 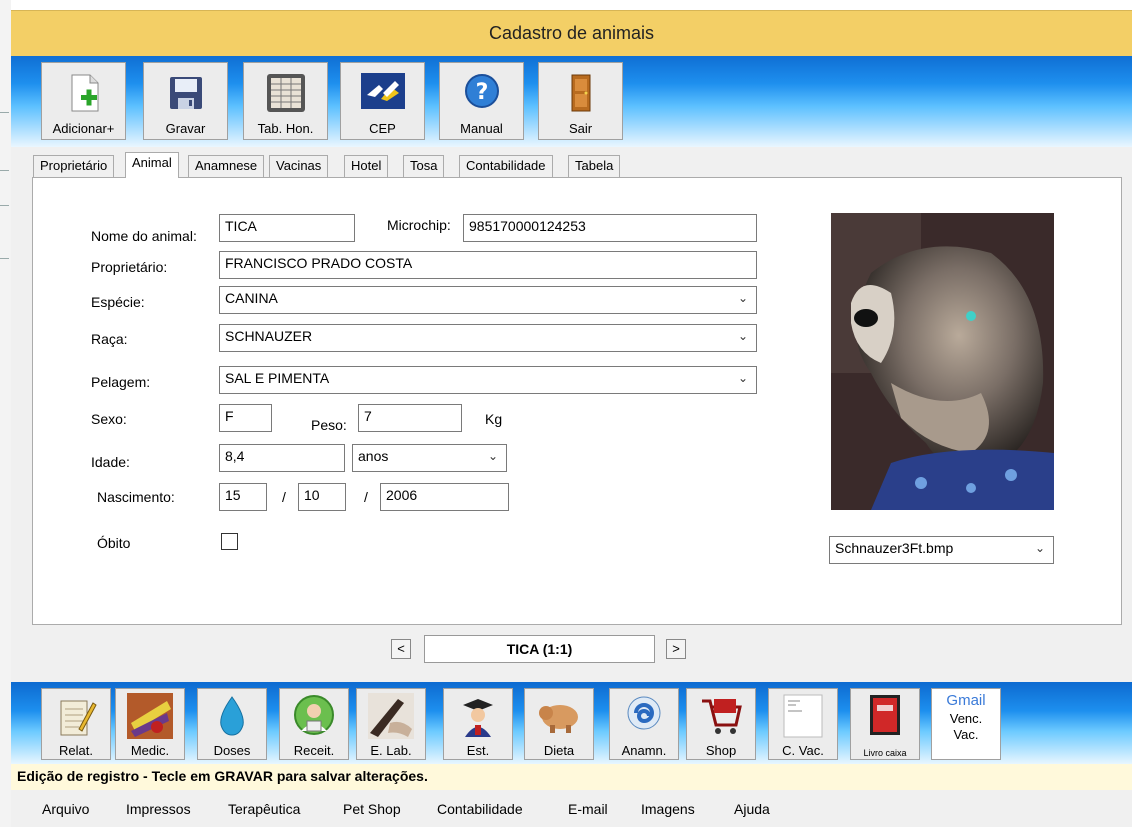 I want to click on coat-value: SAL E PIMENTA, so click(x=277, y=378).